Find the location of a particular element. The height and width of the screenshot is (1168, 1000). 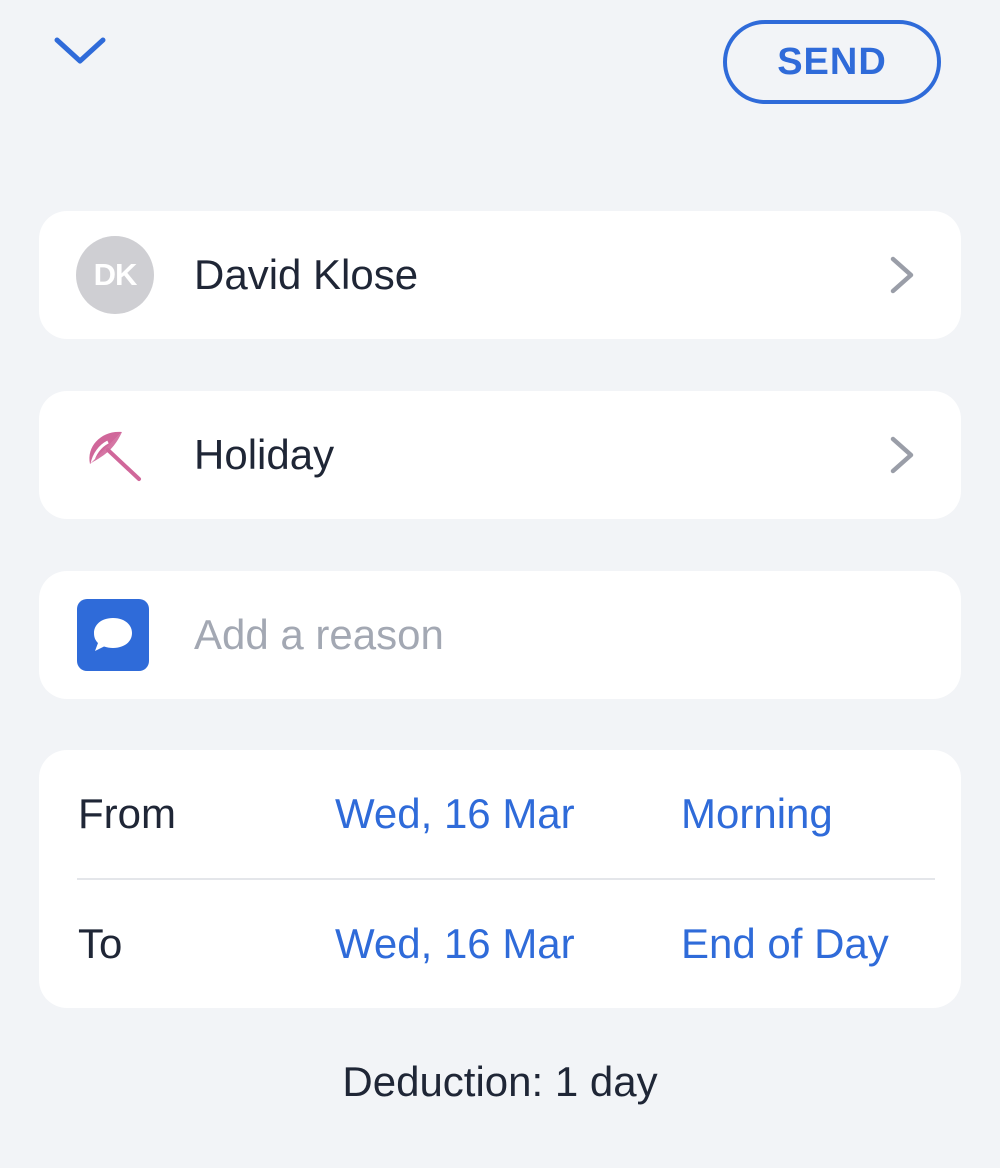

to-date-picker: Wed, 16 Mar is located at coordinates (455, 944).